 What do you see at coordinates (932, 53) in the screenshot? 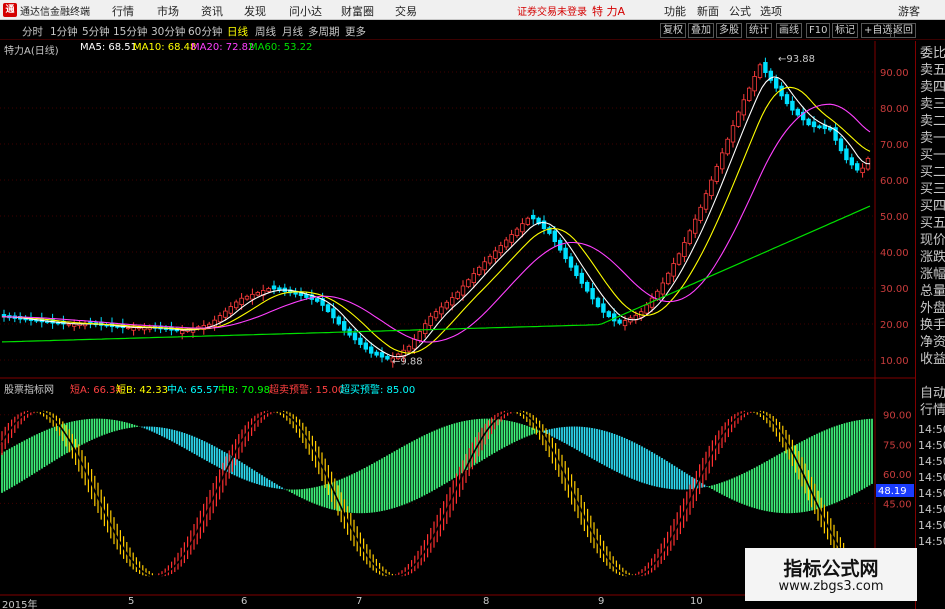
I see `sidebar-item: 委比` at bounding box center [932, 53].